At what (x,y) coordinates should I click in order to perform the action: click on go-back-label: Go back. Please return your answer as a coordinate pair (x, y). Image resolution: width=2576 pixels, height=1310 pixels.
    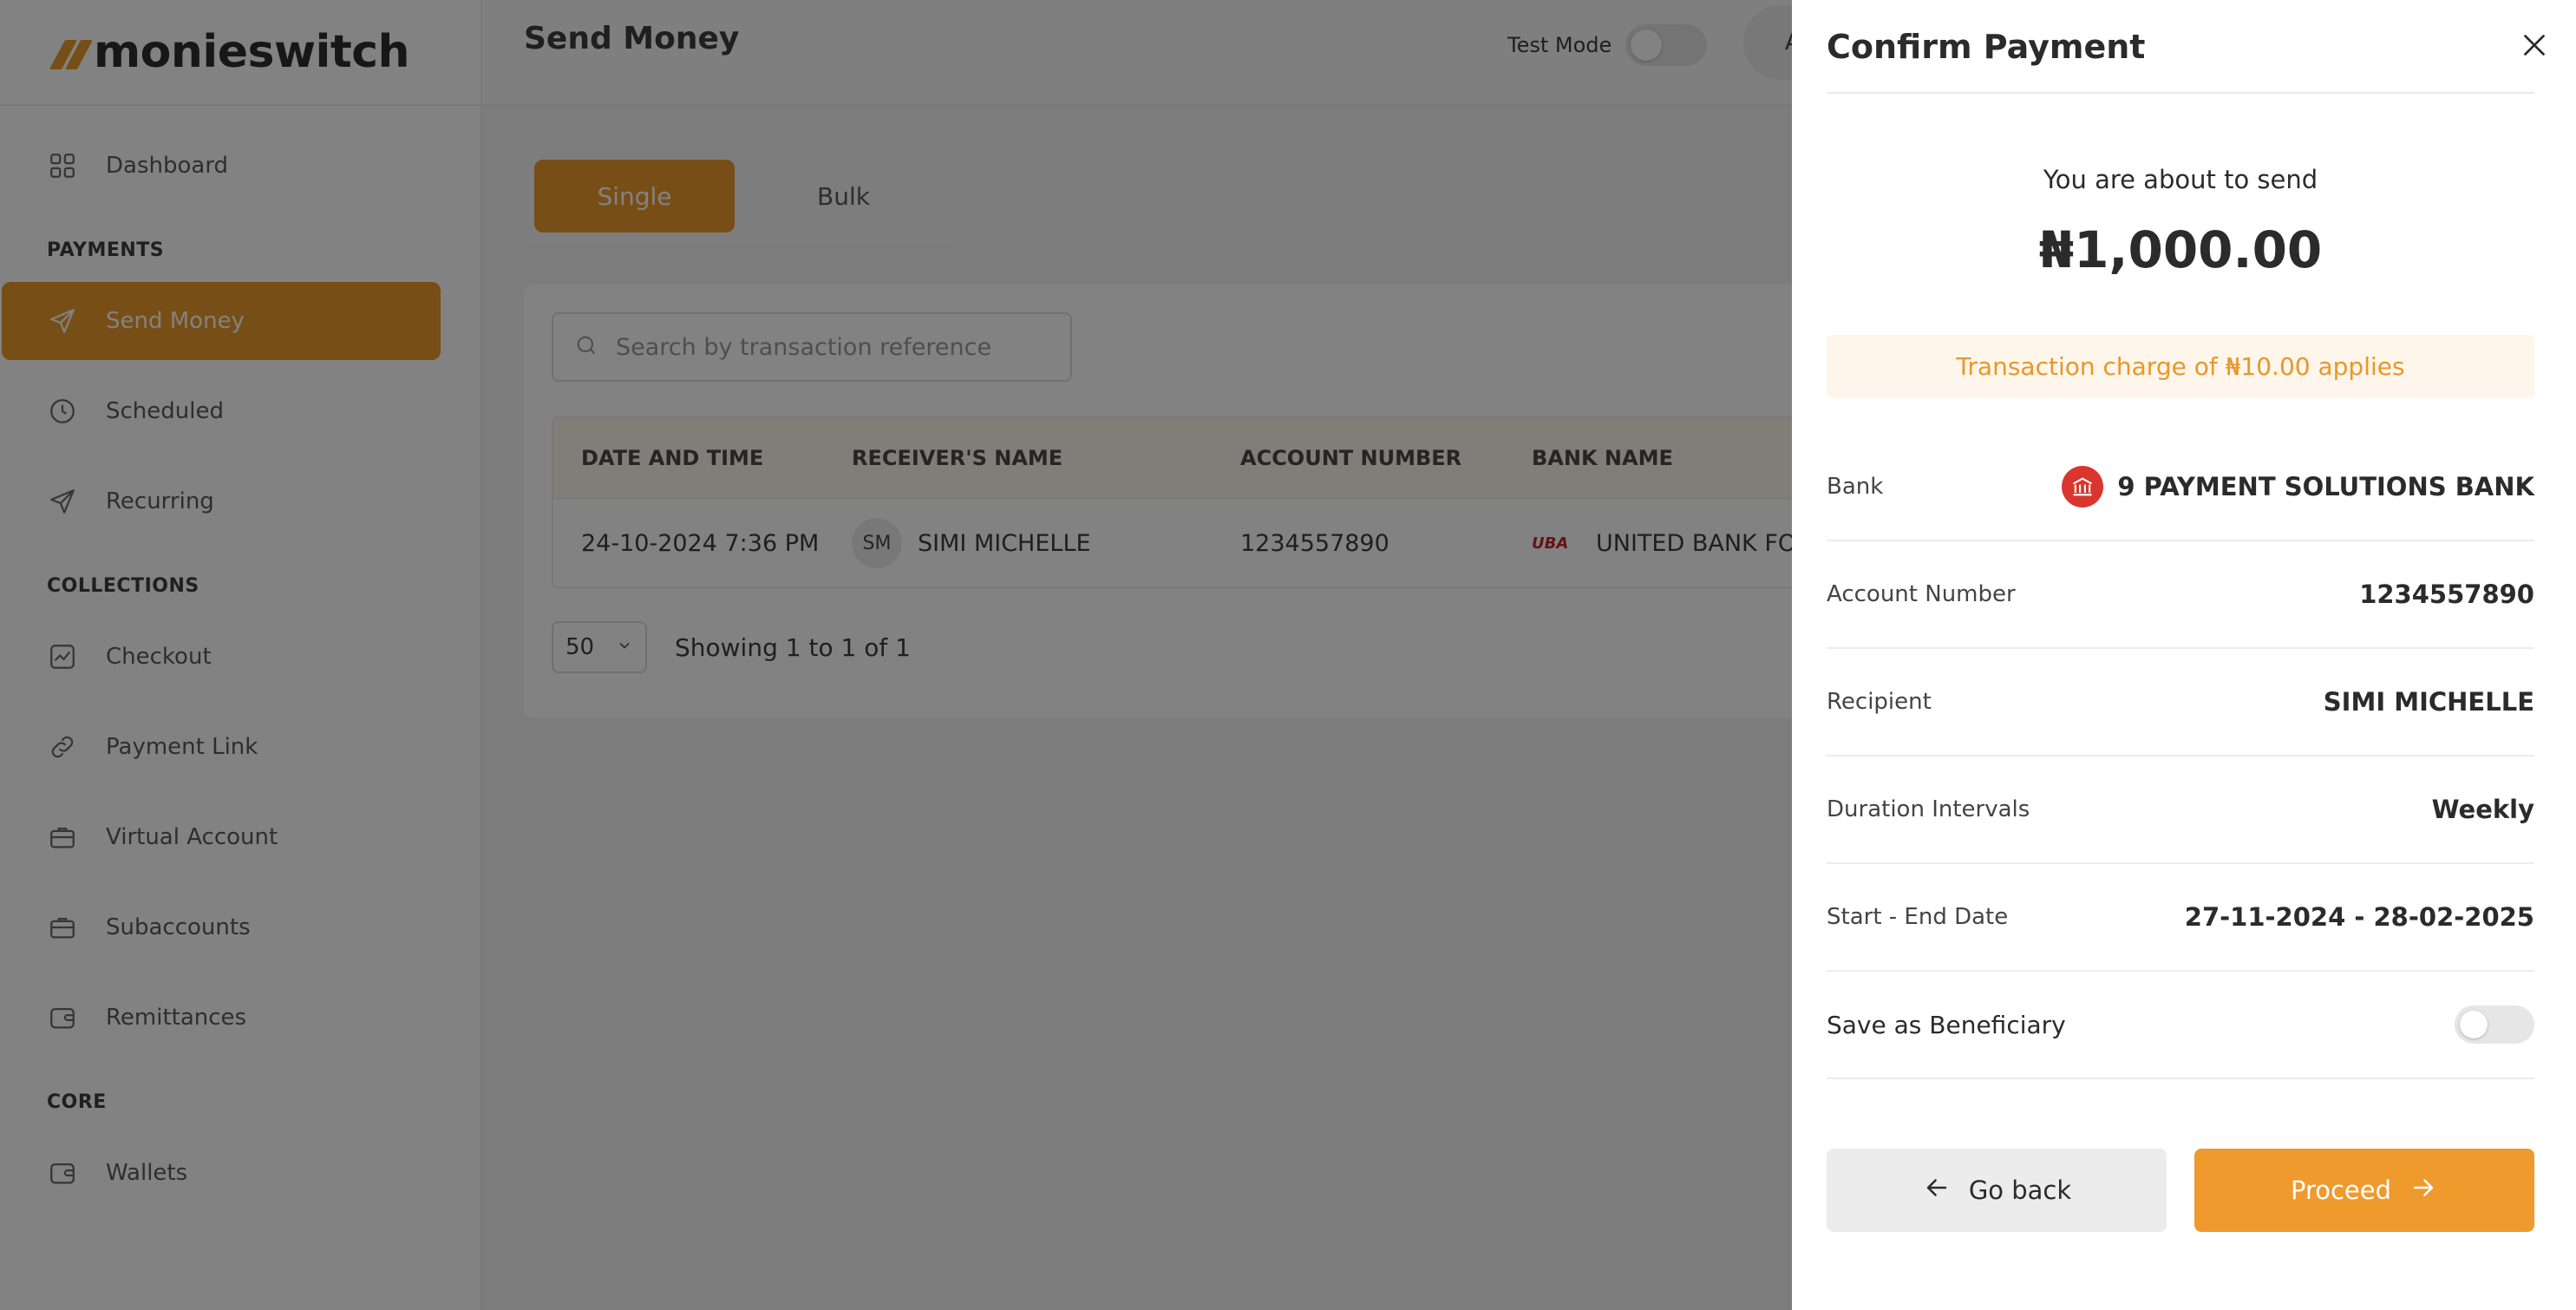
    Looking at the image, I should click on (2020, 1190).